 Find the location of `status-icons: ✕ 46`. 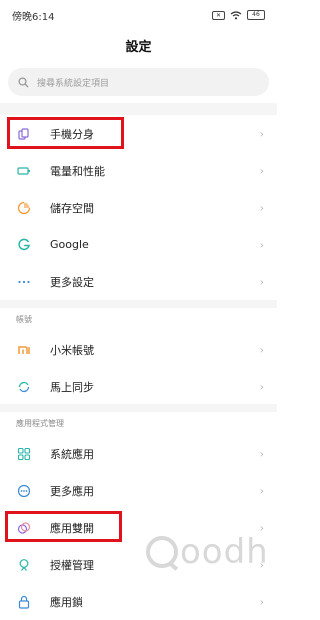

status-icons: ✕ 46 is located at coordinates (238, 15).